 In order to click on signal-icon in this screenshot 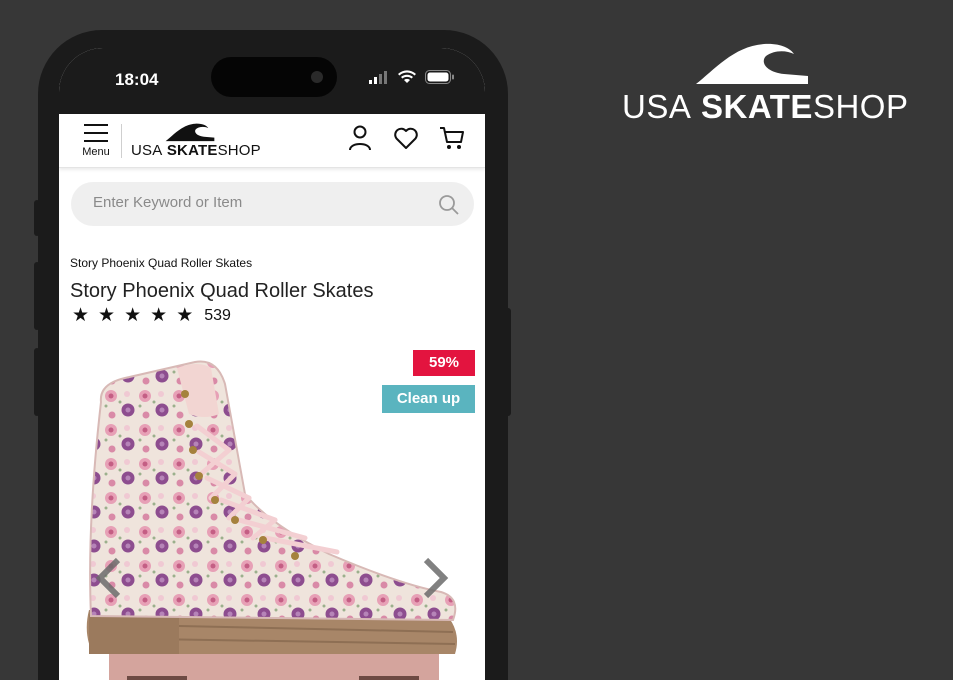, I will do `click(378, 77)`.